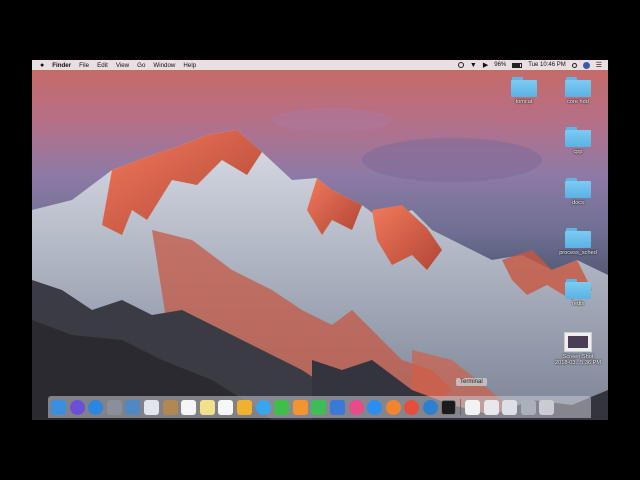  I want to click on menu-clock: Tue 10:46 PM, so click(546, 65).